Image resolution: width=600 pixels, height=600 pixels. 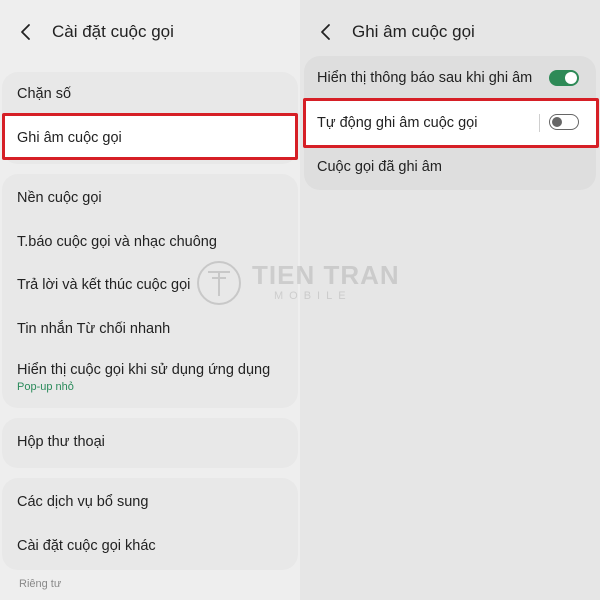 I want to click on show-notification-toggle, so click(x=564, y=78).